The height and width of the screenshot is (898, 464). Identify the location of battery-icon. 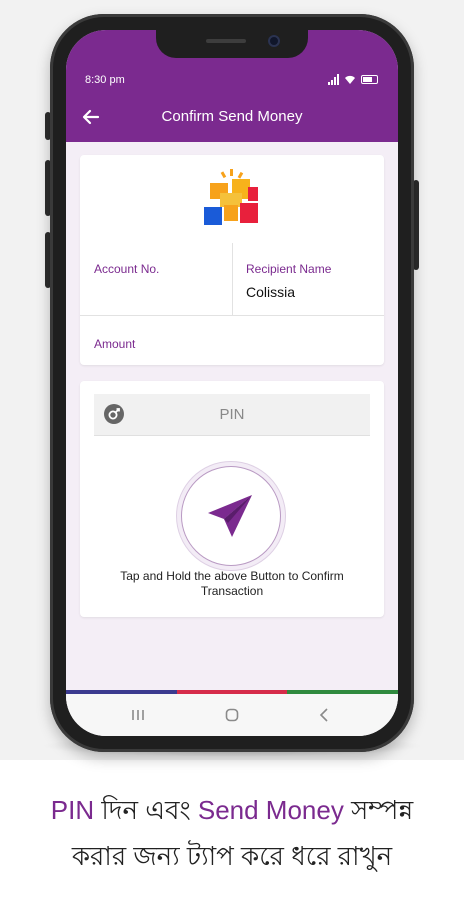
(369, 79).